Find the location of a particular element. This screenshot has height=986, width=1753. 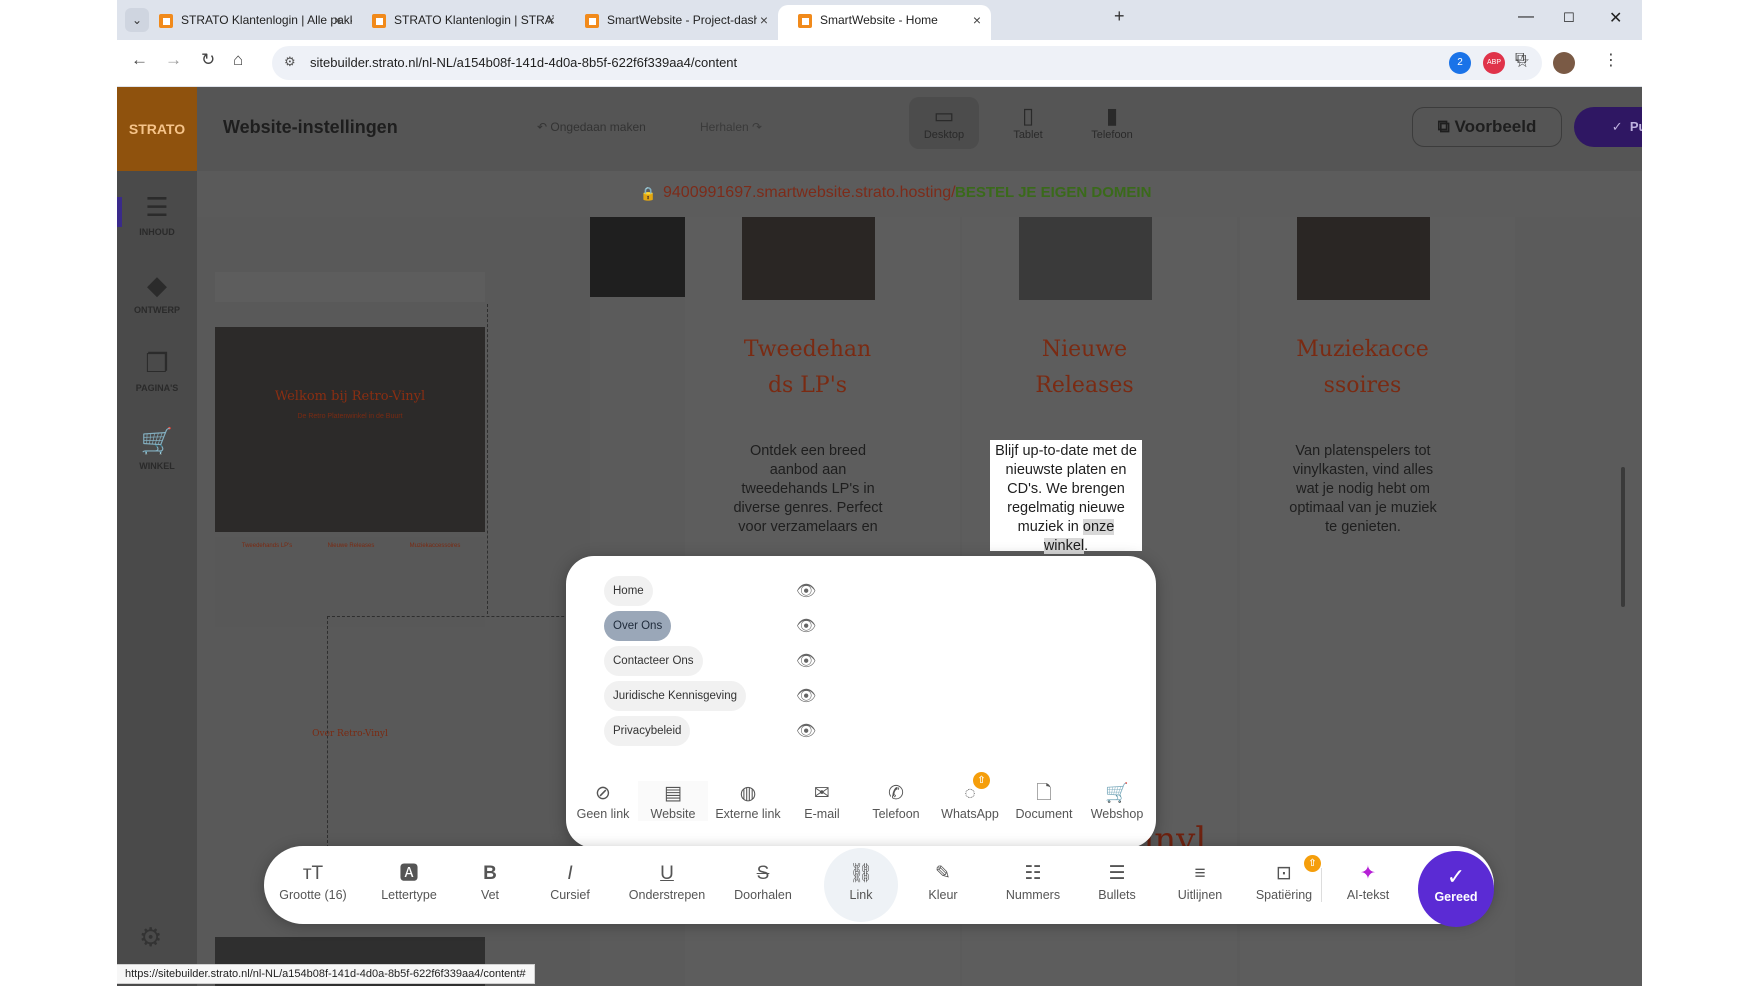

column-title-line: Nieuwe is located at coordinates (1084, 349).